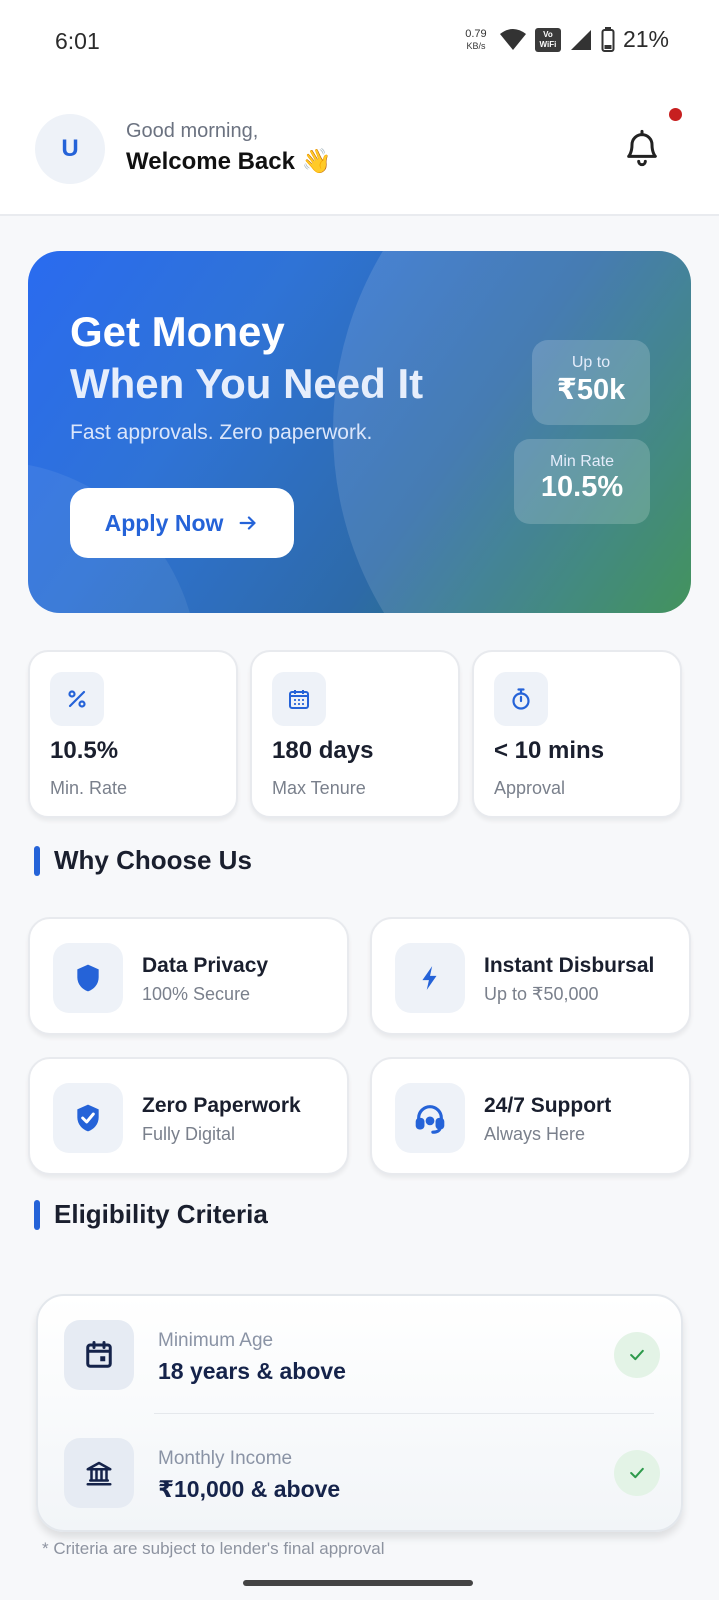 The height and width of the screenshot is (1600, 719). What do you see at coordinates (247, 523) in the screenshot?
I see `arrow-right-icon` at bounding box center [247, 523].